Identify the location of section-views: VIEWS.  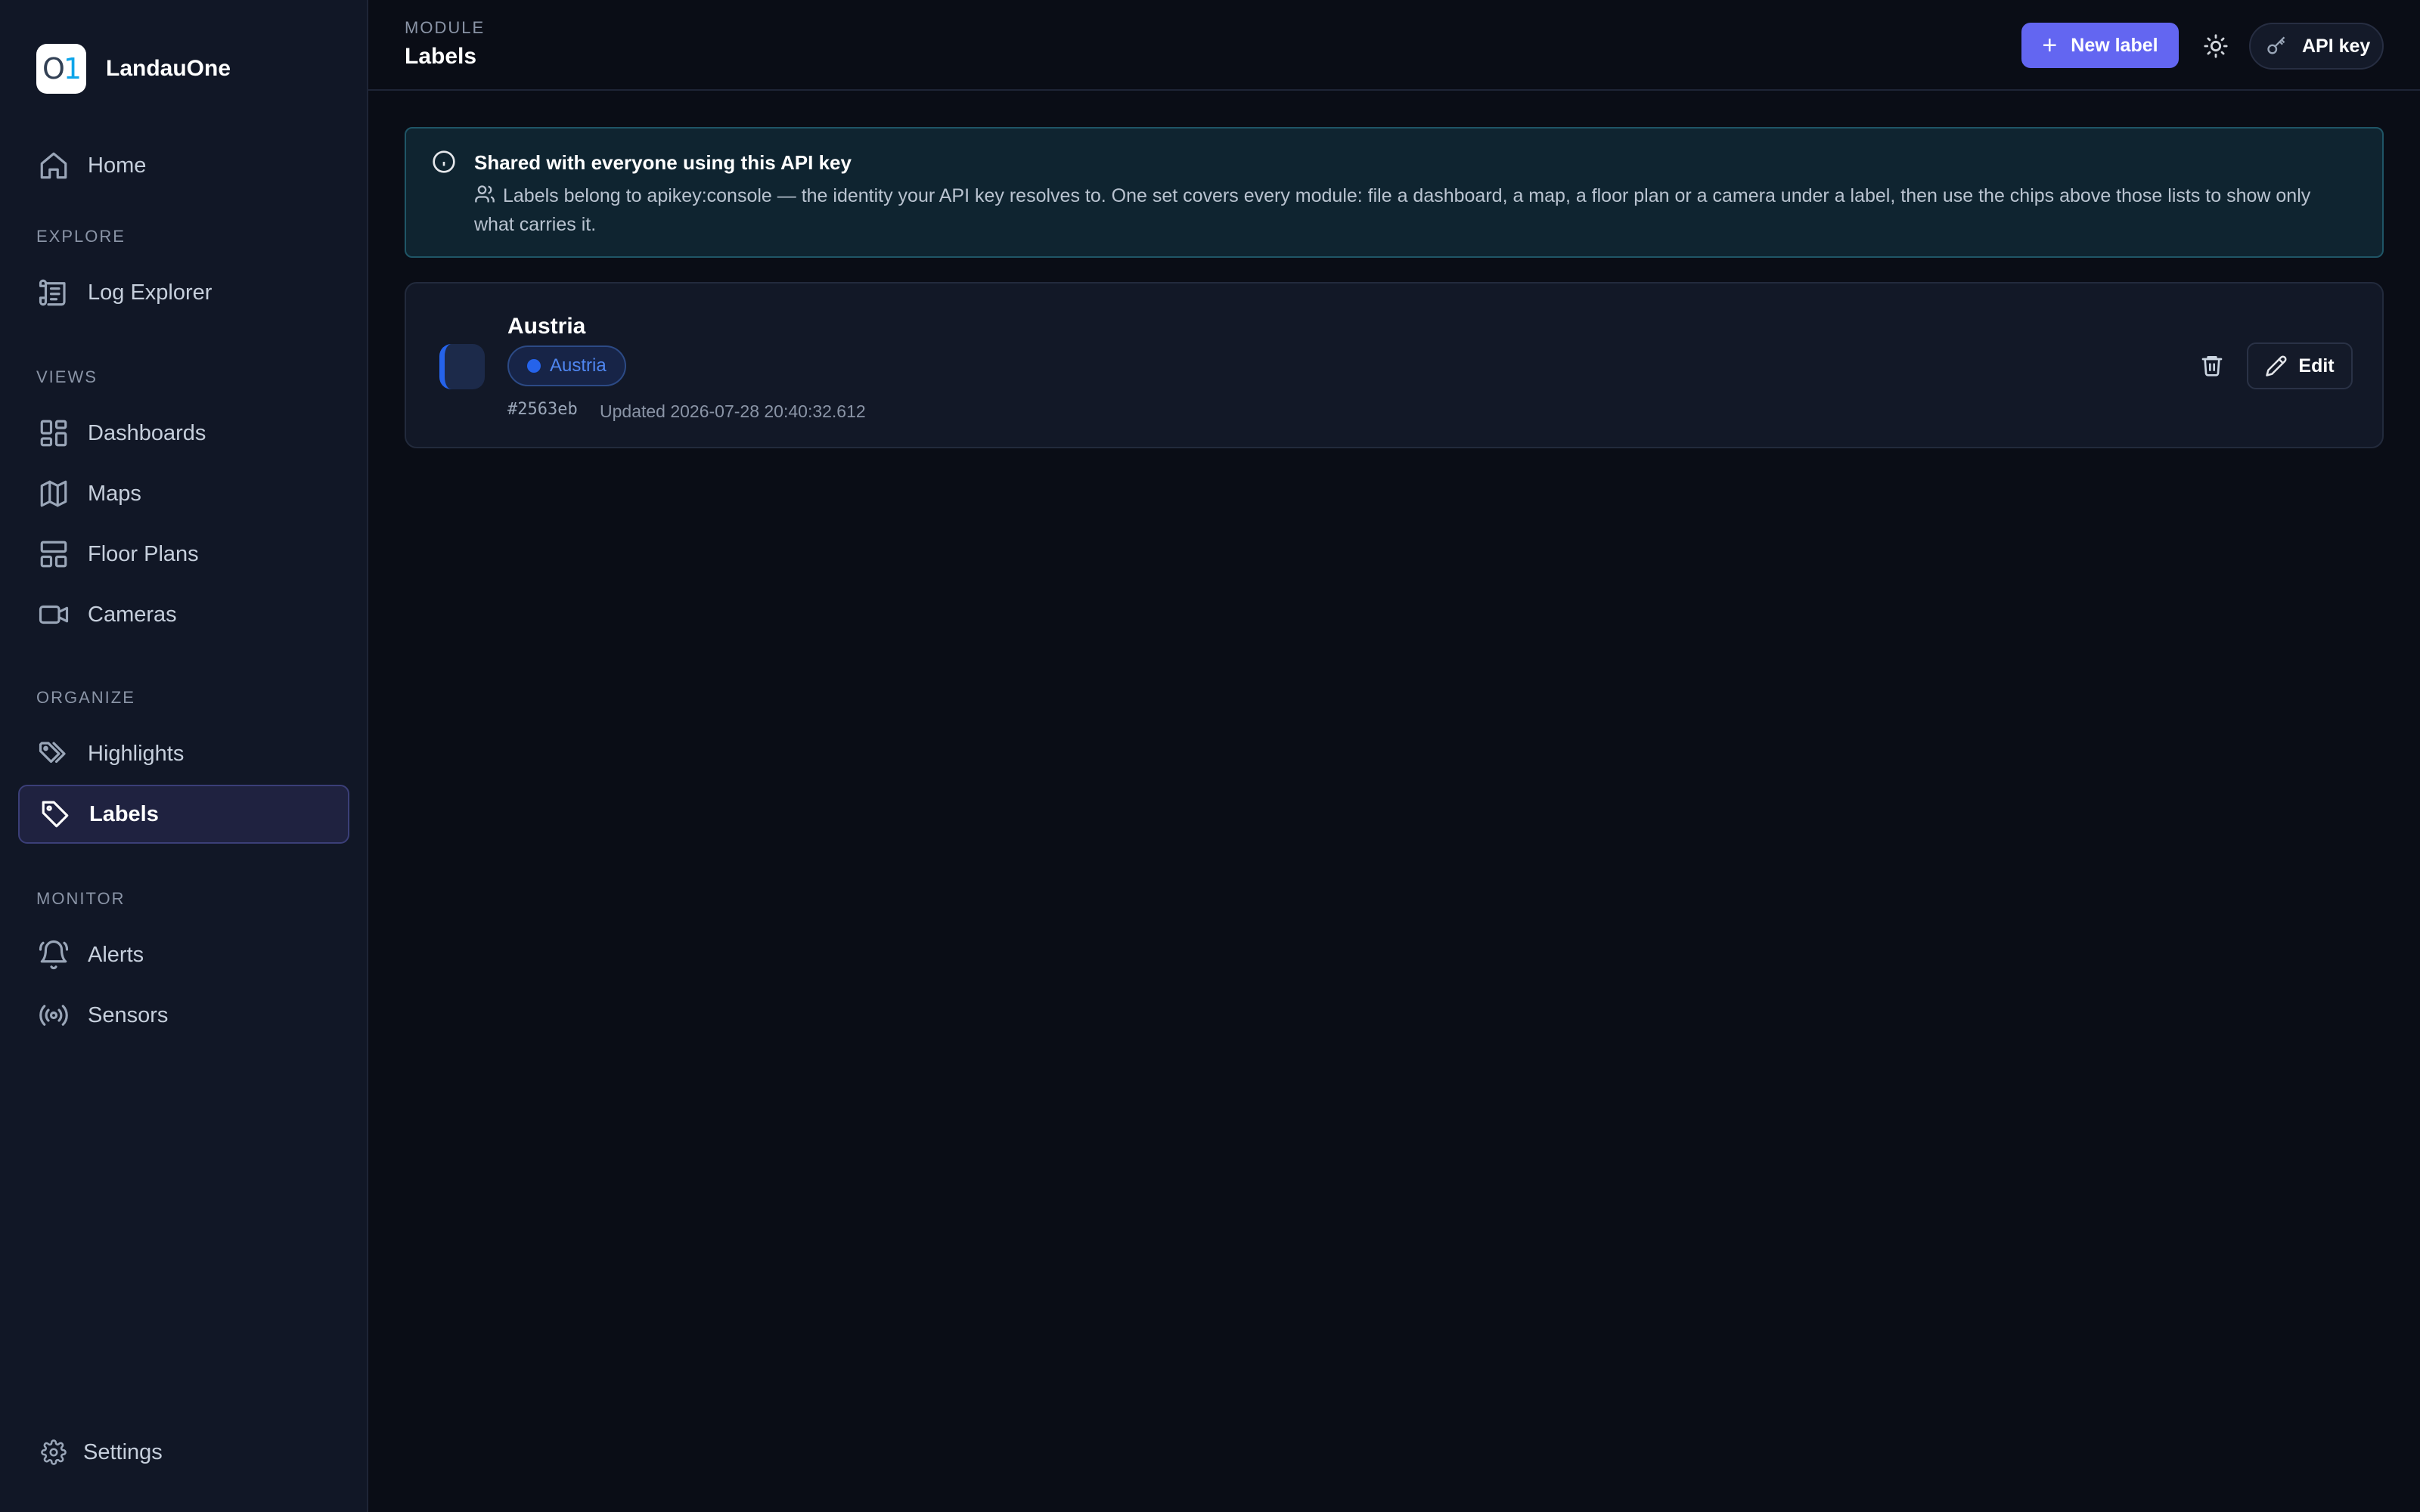
(67, 376).